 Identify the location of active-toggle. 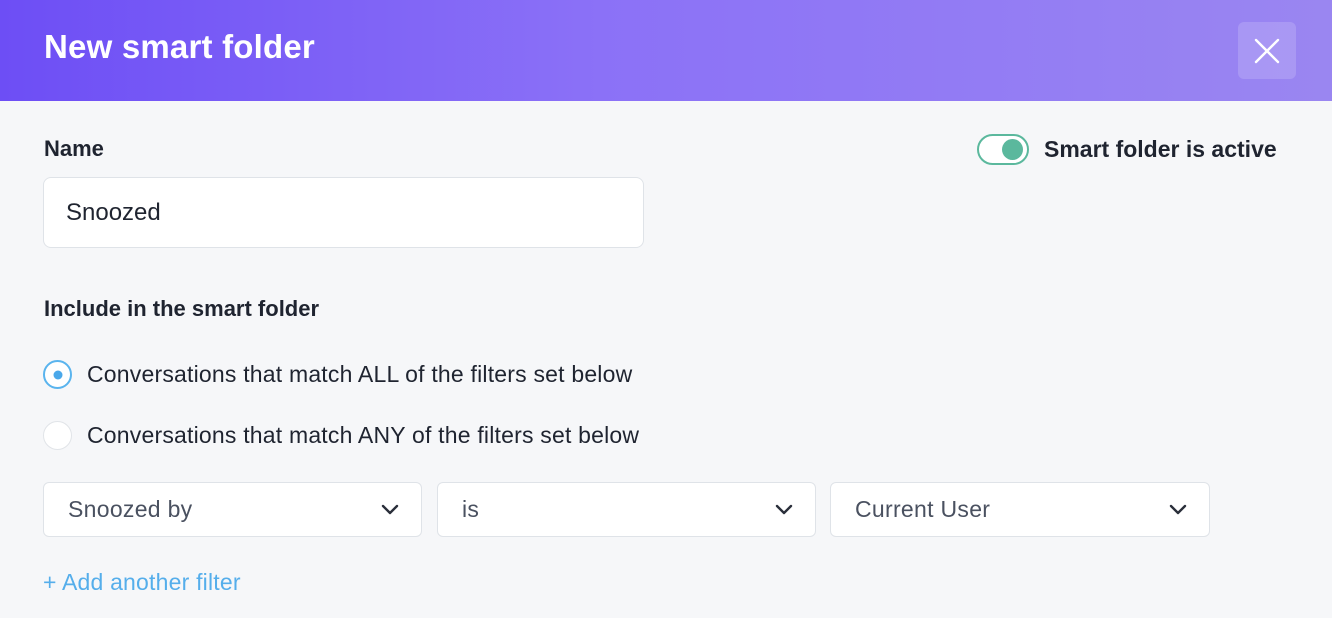
(1003, 149).